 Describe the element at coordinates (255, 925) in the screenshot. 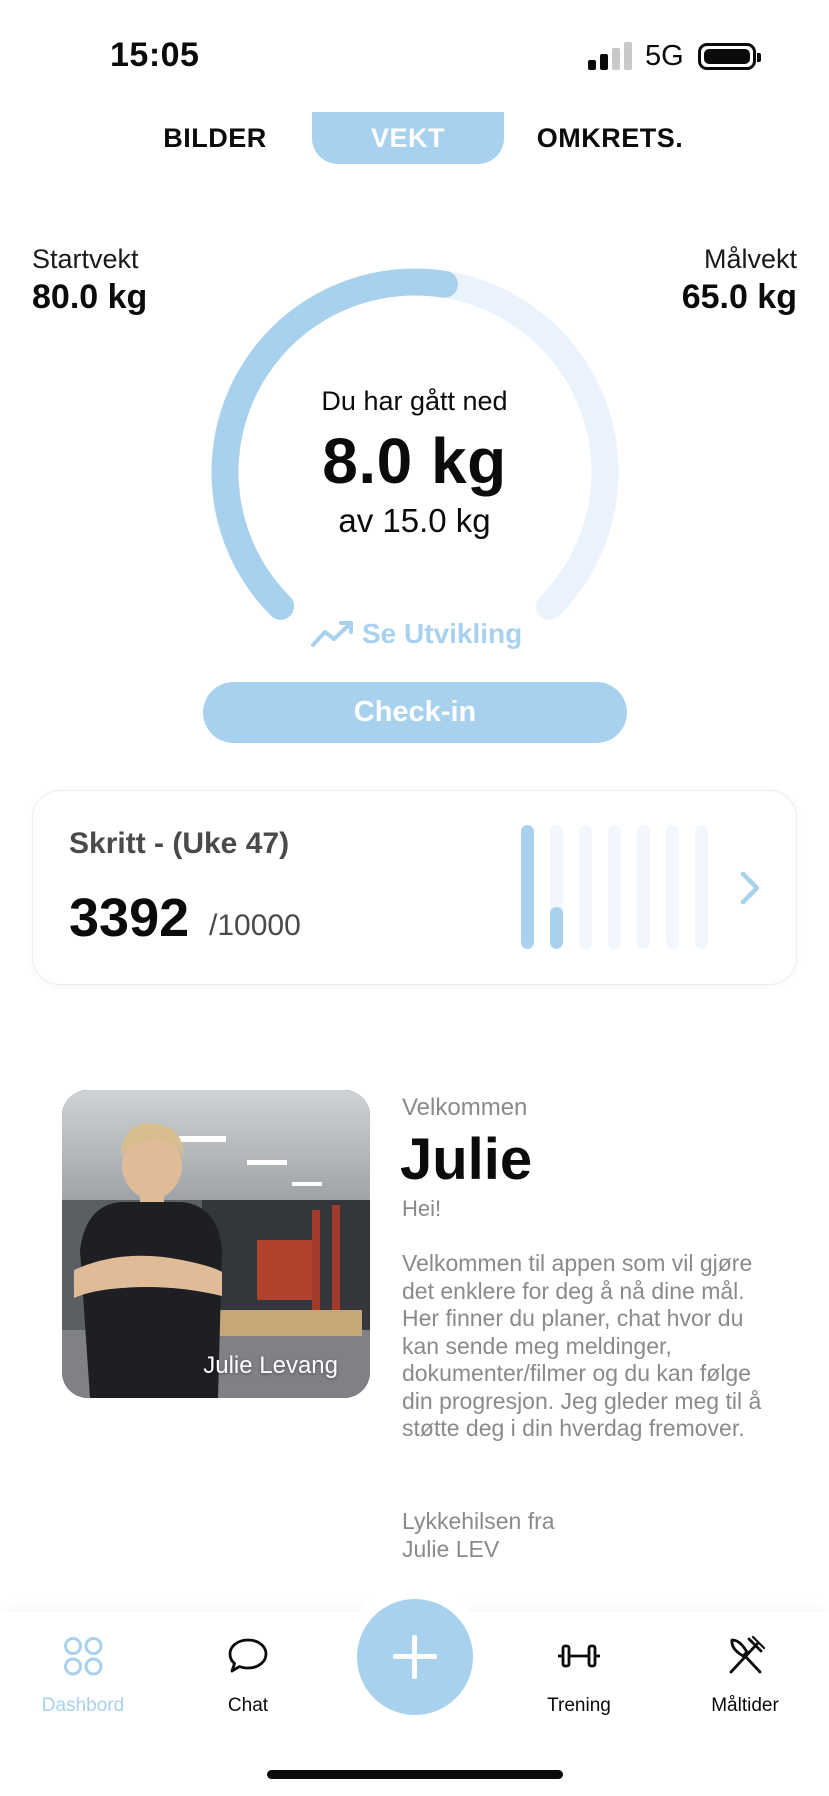

I see `steps-goal: /10000` at that location.